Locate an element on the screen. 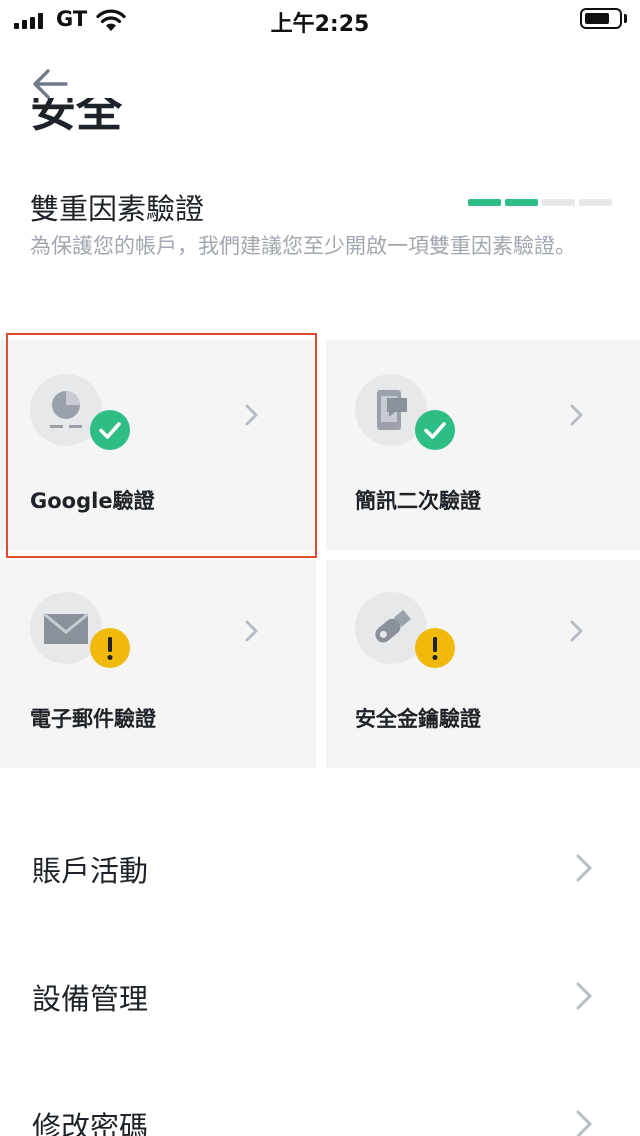 The width and height of the screenshot is (640, 1136). security-strength-bar is located at coordinates (540, 202).